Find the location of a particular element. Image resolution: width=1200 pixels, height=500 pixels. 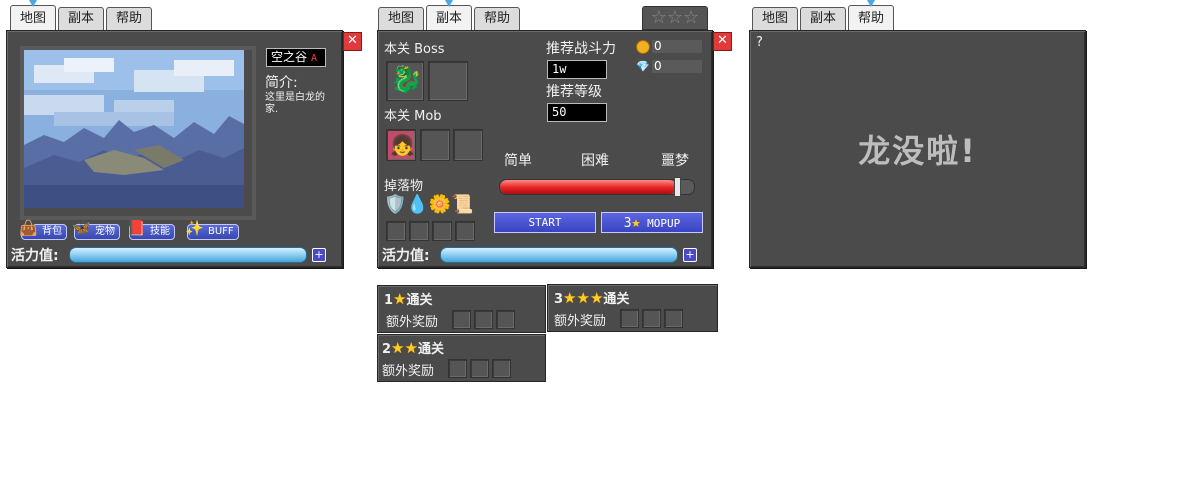

start-label: START is located at coordinates (545, 222).